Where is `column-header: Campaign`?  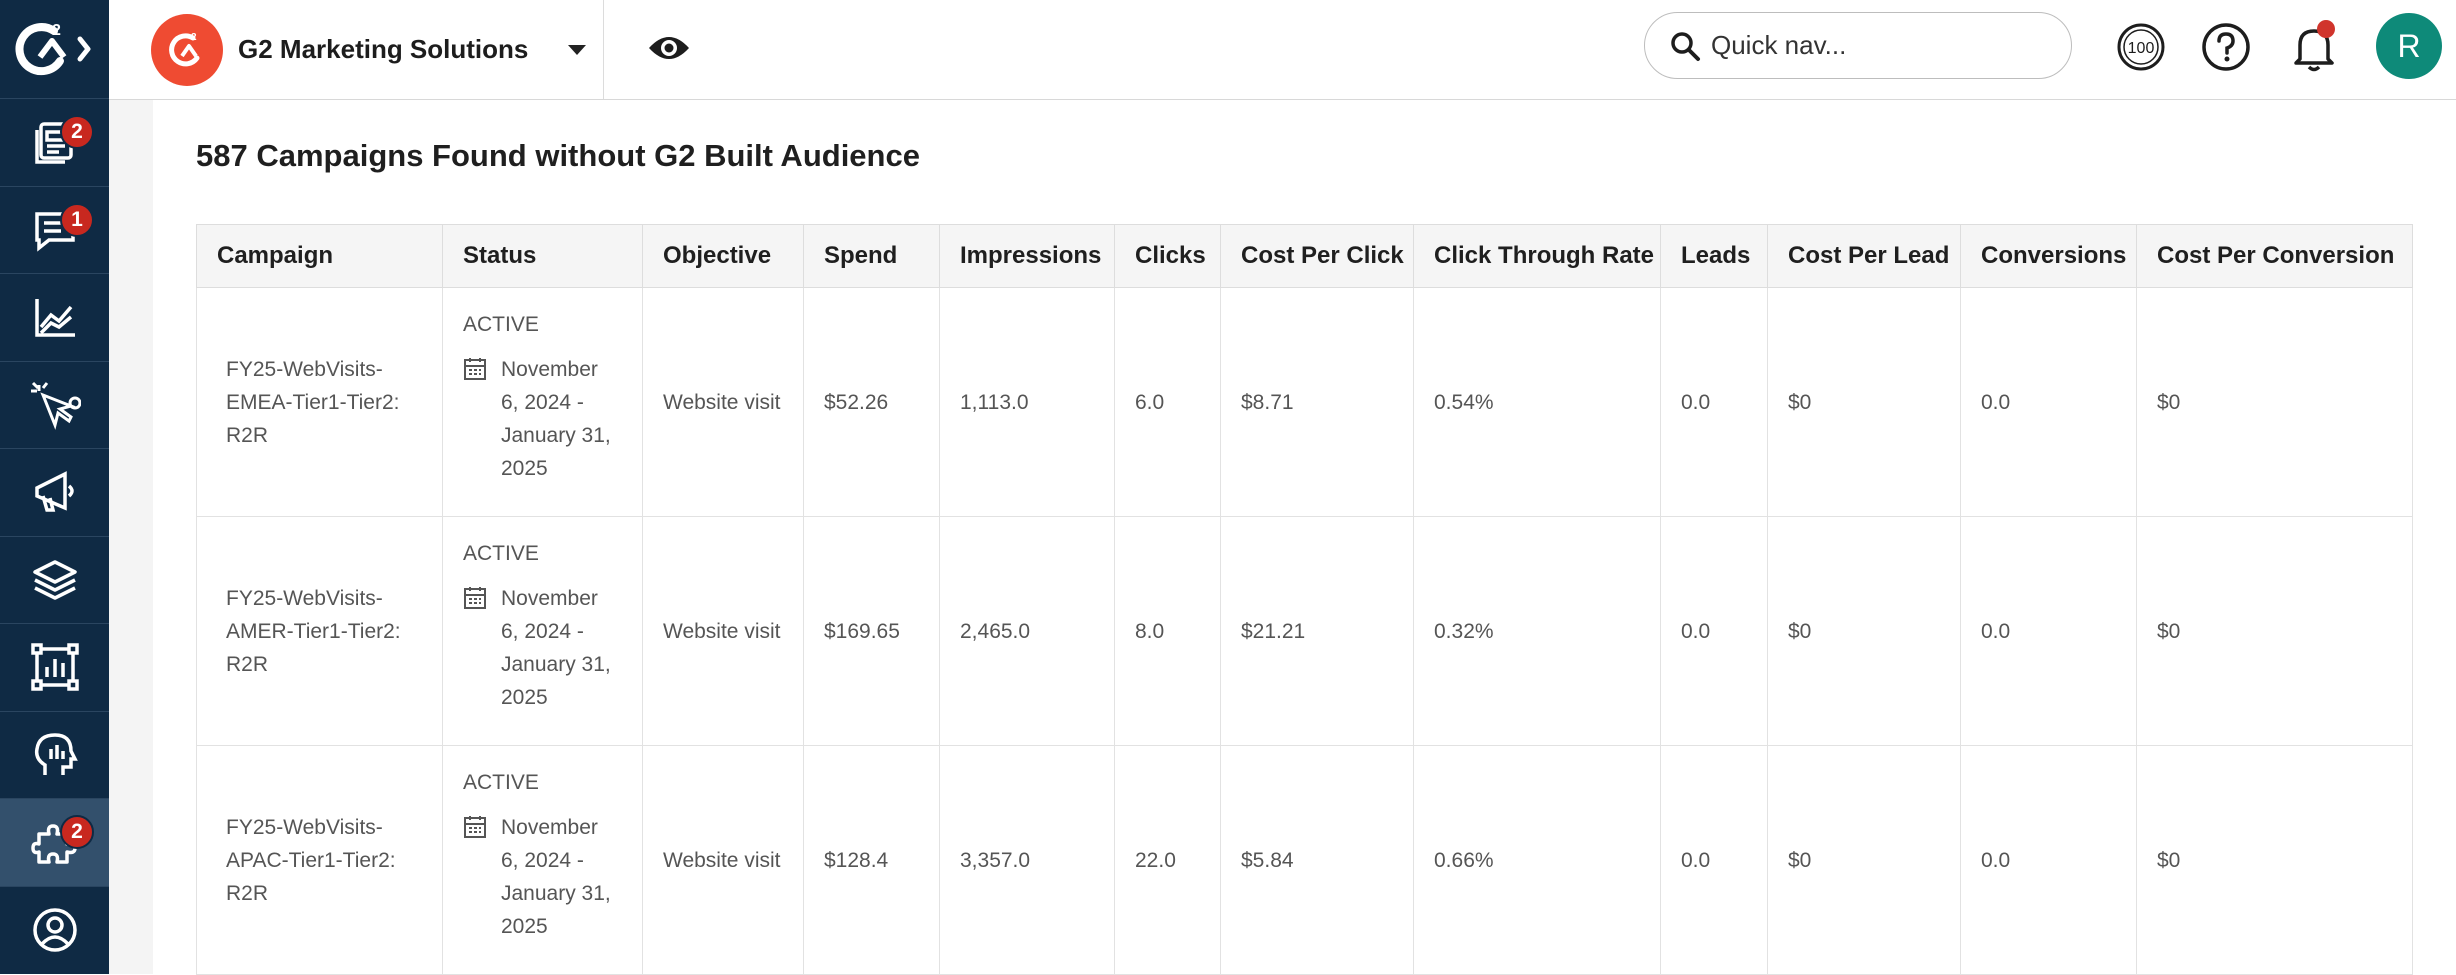
column-header: Campaign is located at coordinates (320, 256).